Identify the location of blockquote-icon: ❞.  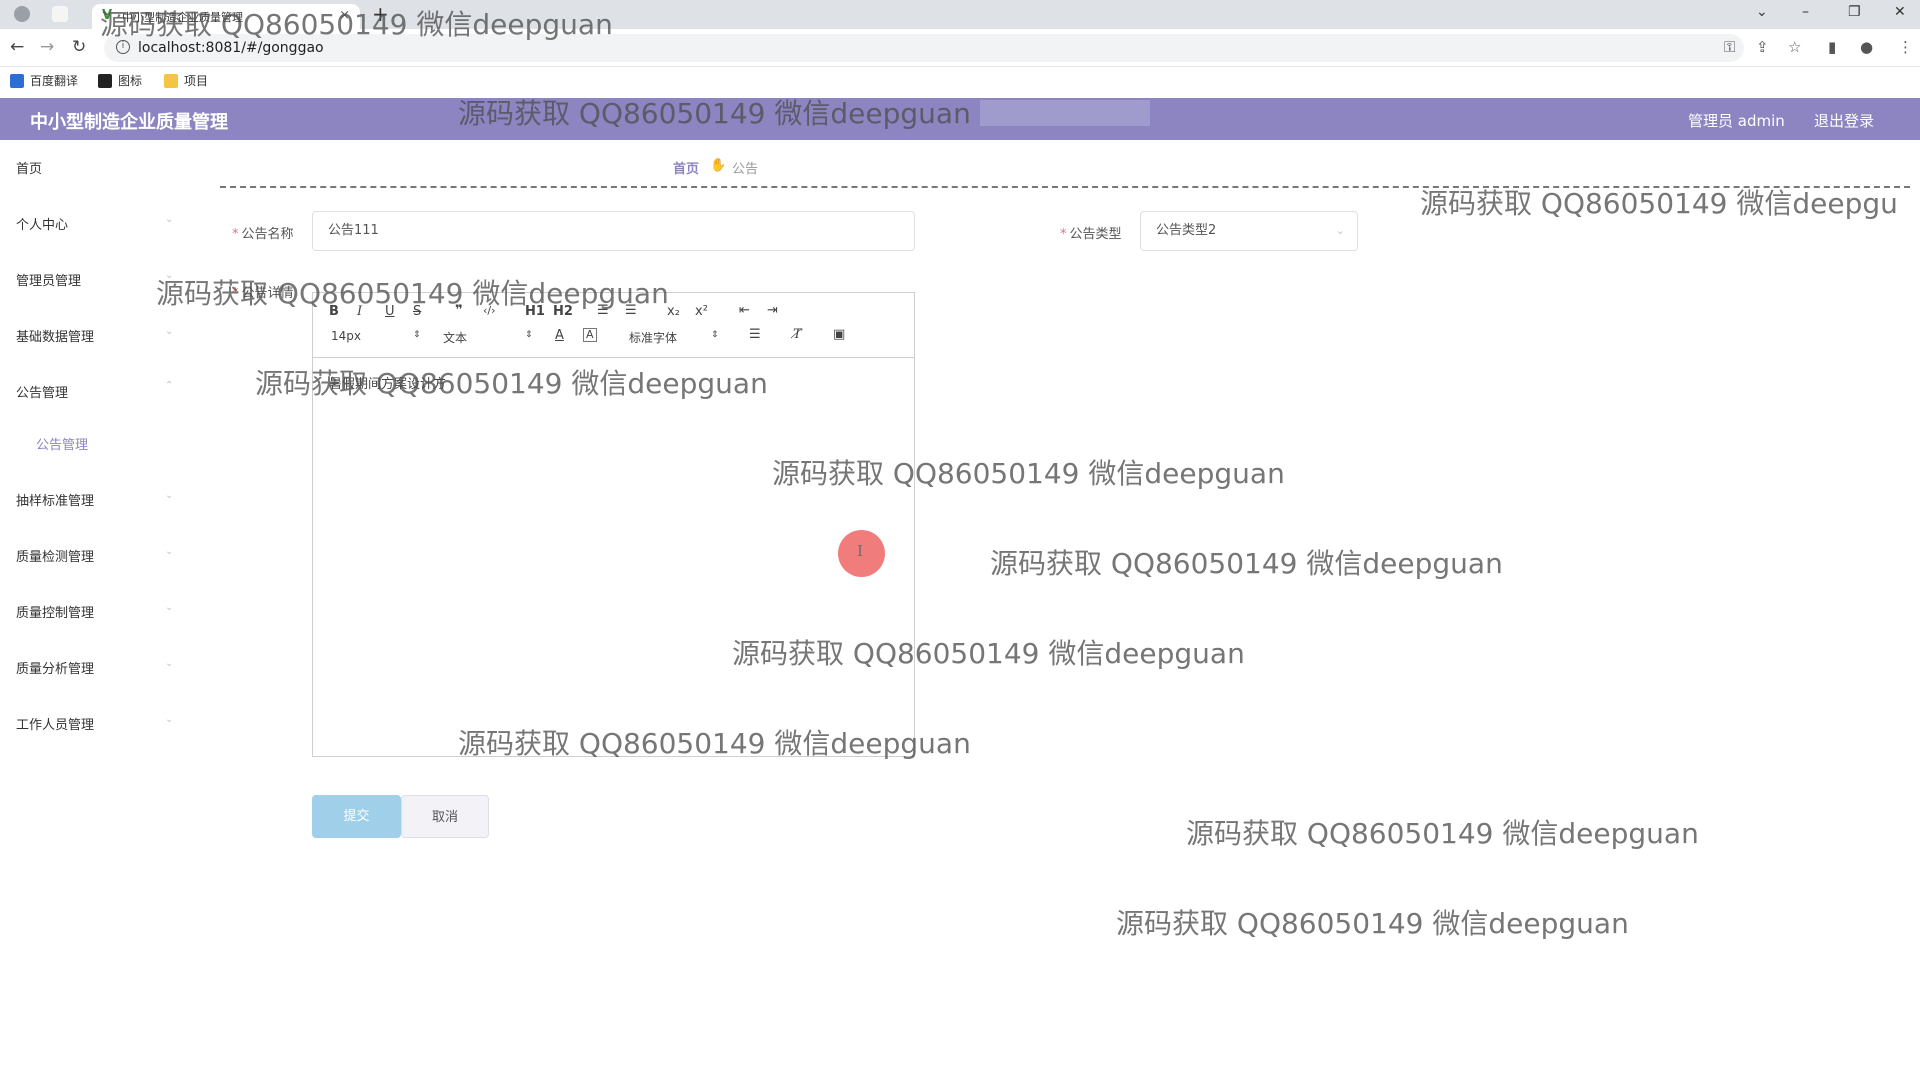
(459, 310).